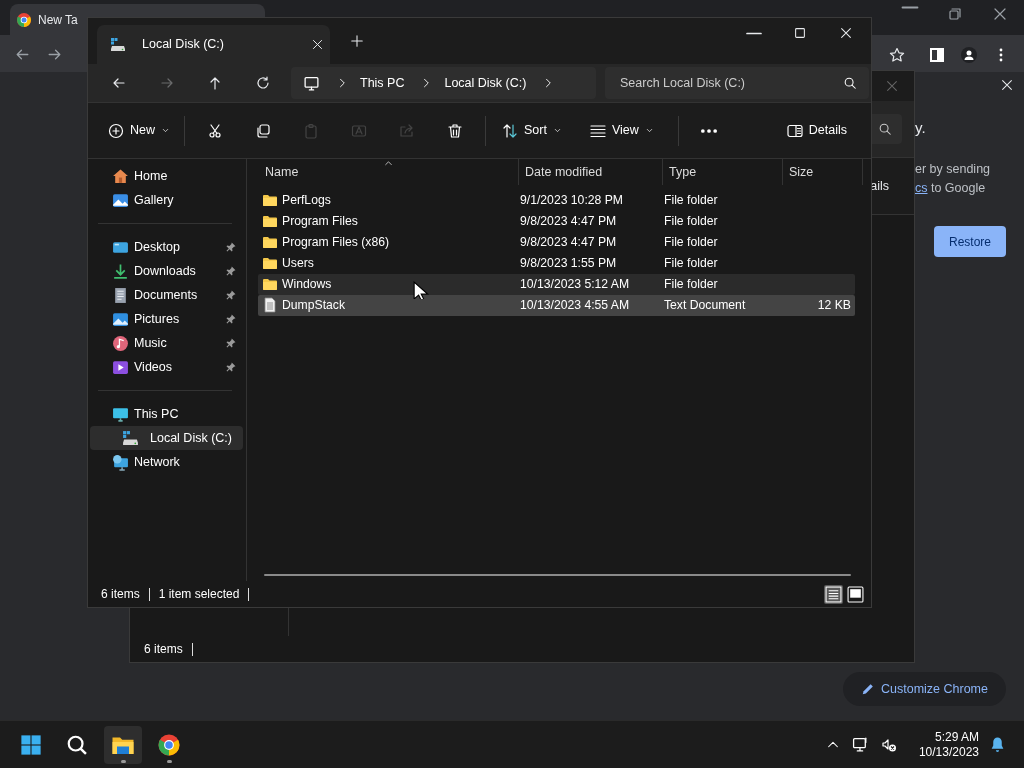 Image resolution: width=1024 pixels, height=768 pixels. What do you see at coordinates (123, 744) in the screenshot?
I see `file-explorer-button` at bounding box center [123, 744].